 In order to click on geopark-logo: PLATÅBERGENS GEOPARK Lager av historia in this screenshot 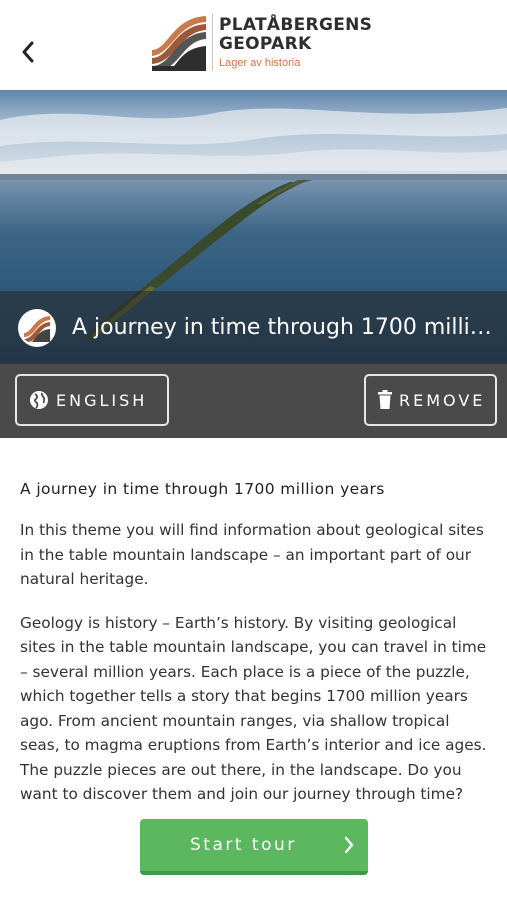, I will do `click(261, 42)`.